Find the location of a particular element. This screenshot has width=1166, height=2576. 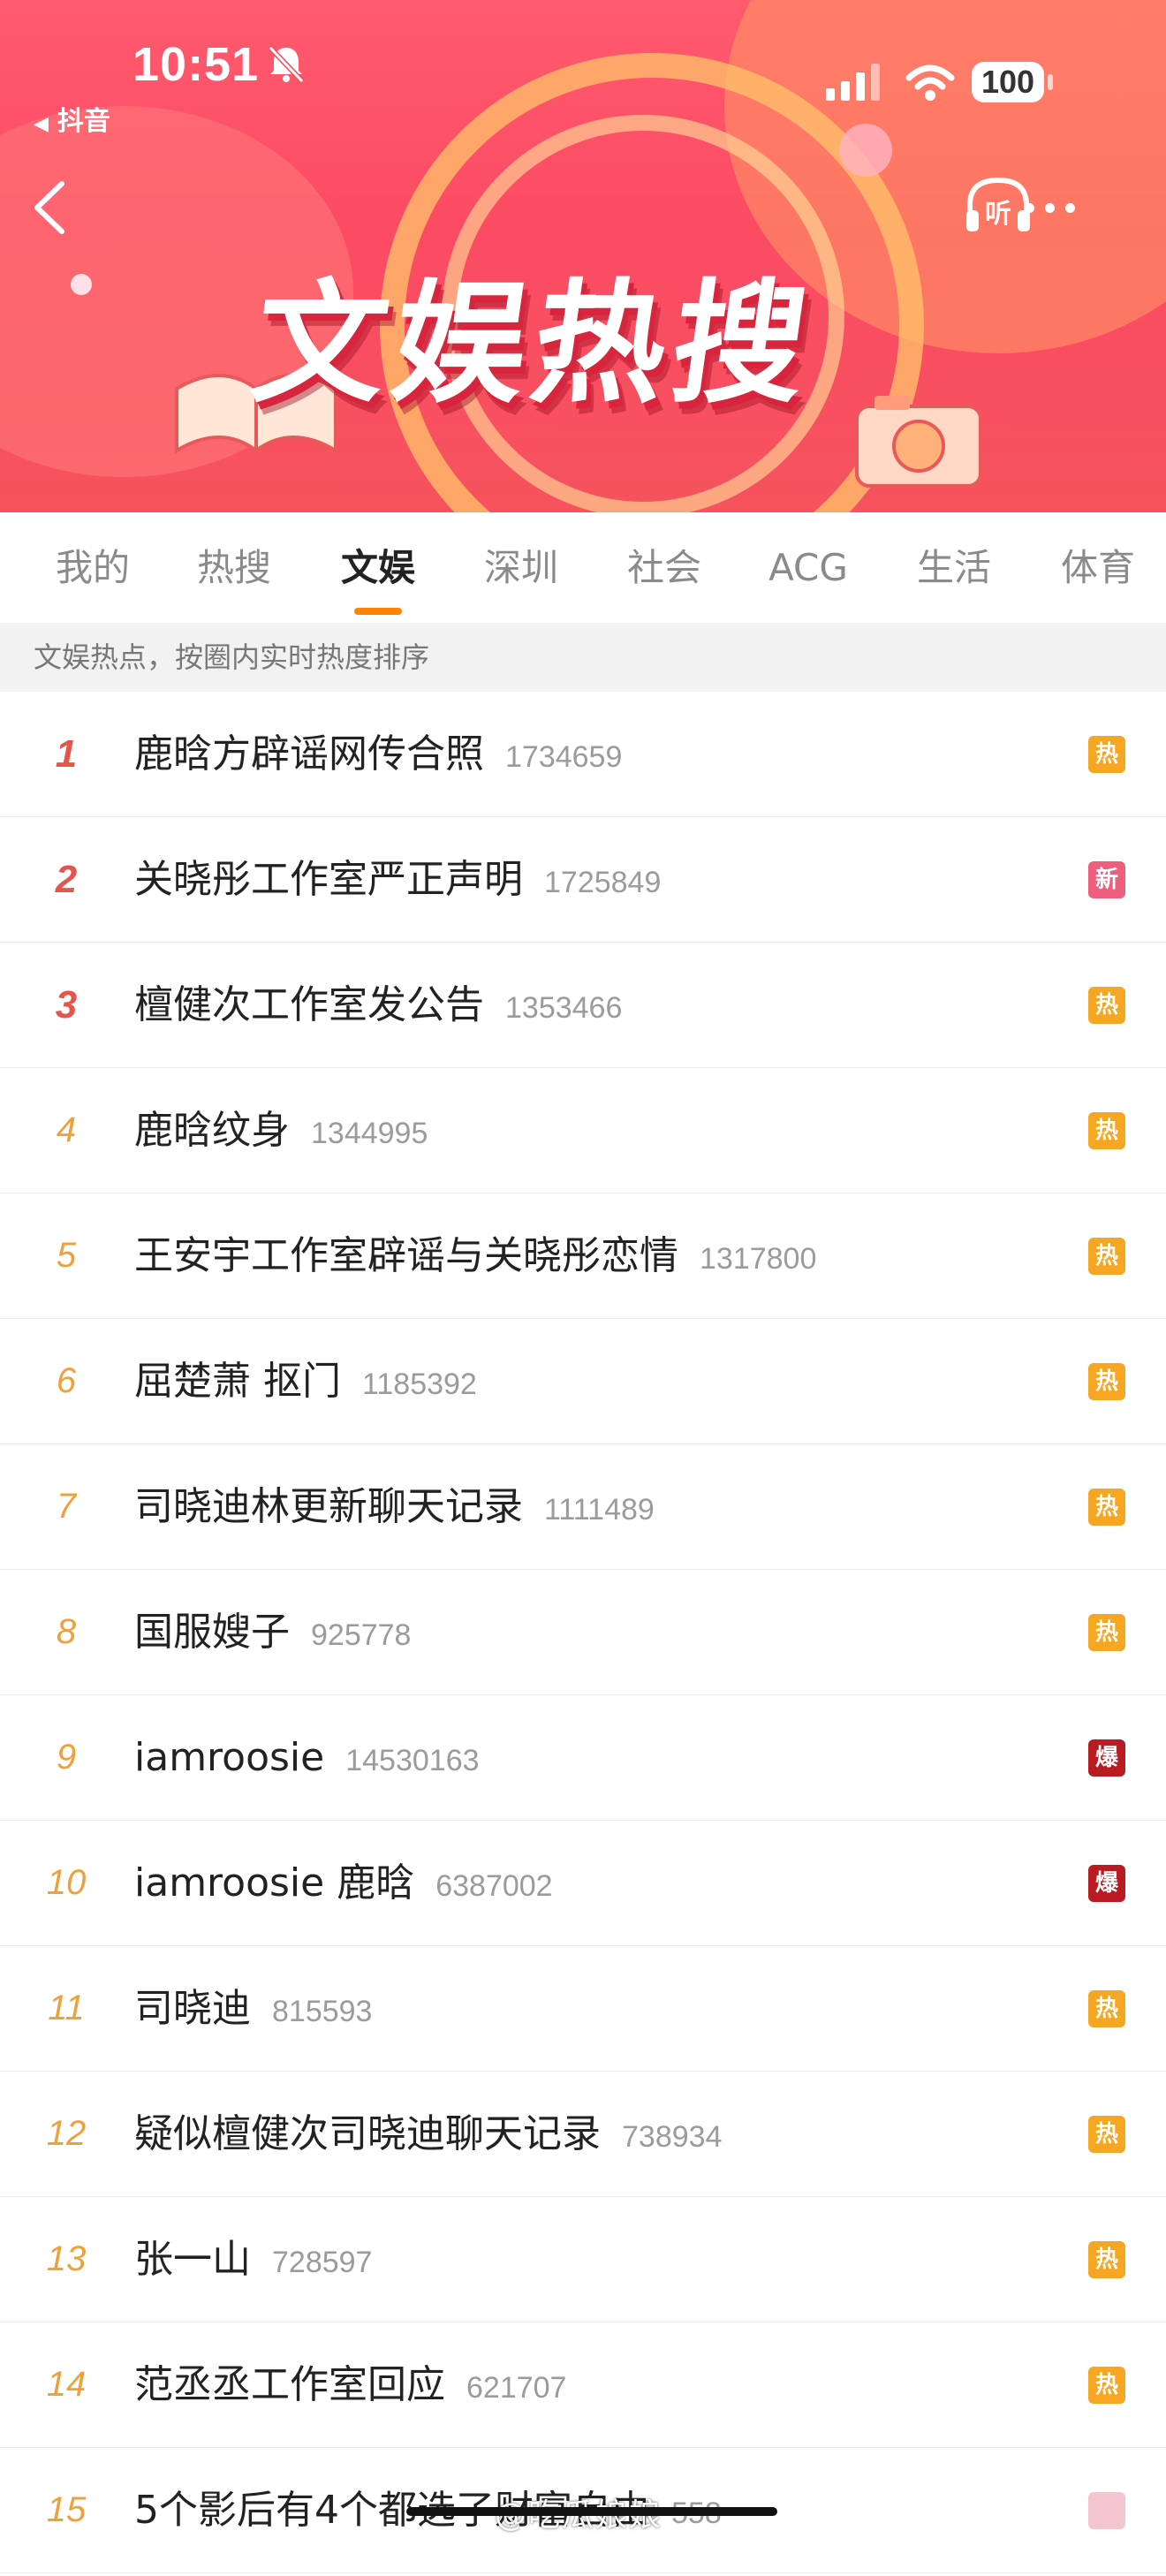

list-item: 6 屈楚萧 抠门 1185392 热 is located at coordinates (583, 1382).